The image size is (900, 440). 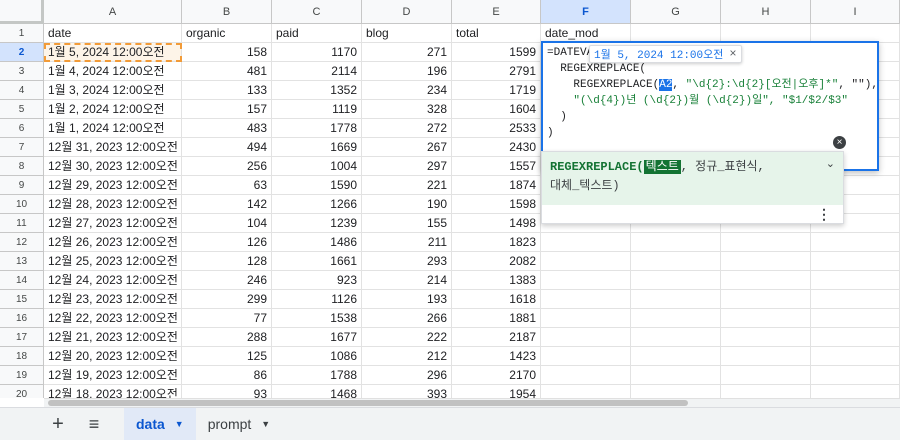 What do you see at coordinates (407, 147) in the screenshot?
I see `table-cell: 267` at bounding box center [407, 147].